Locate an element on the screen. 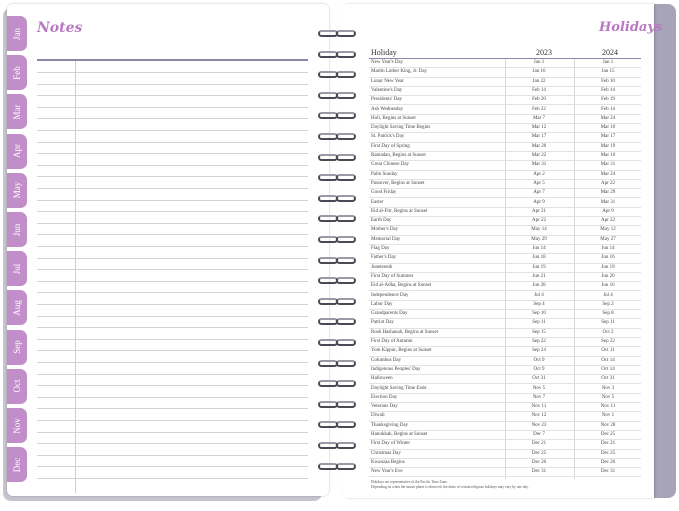 The height and width of the screenshot is (511, 679). holiday-date-2024: Nov 11 is located at coordinates (608, 407).